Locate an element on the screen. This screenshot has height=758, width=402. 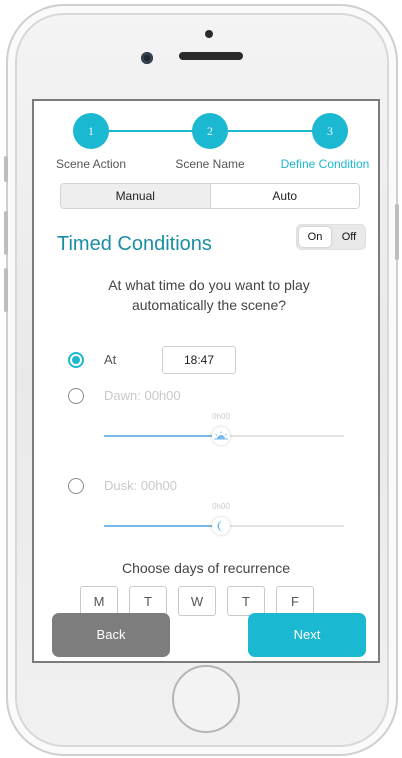
dawn-label: Dawn: 00h00 is located at coordinates (142, 395).